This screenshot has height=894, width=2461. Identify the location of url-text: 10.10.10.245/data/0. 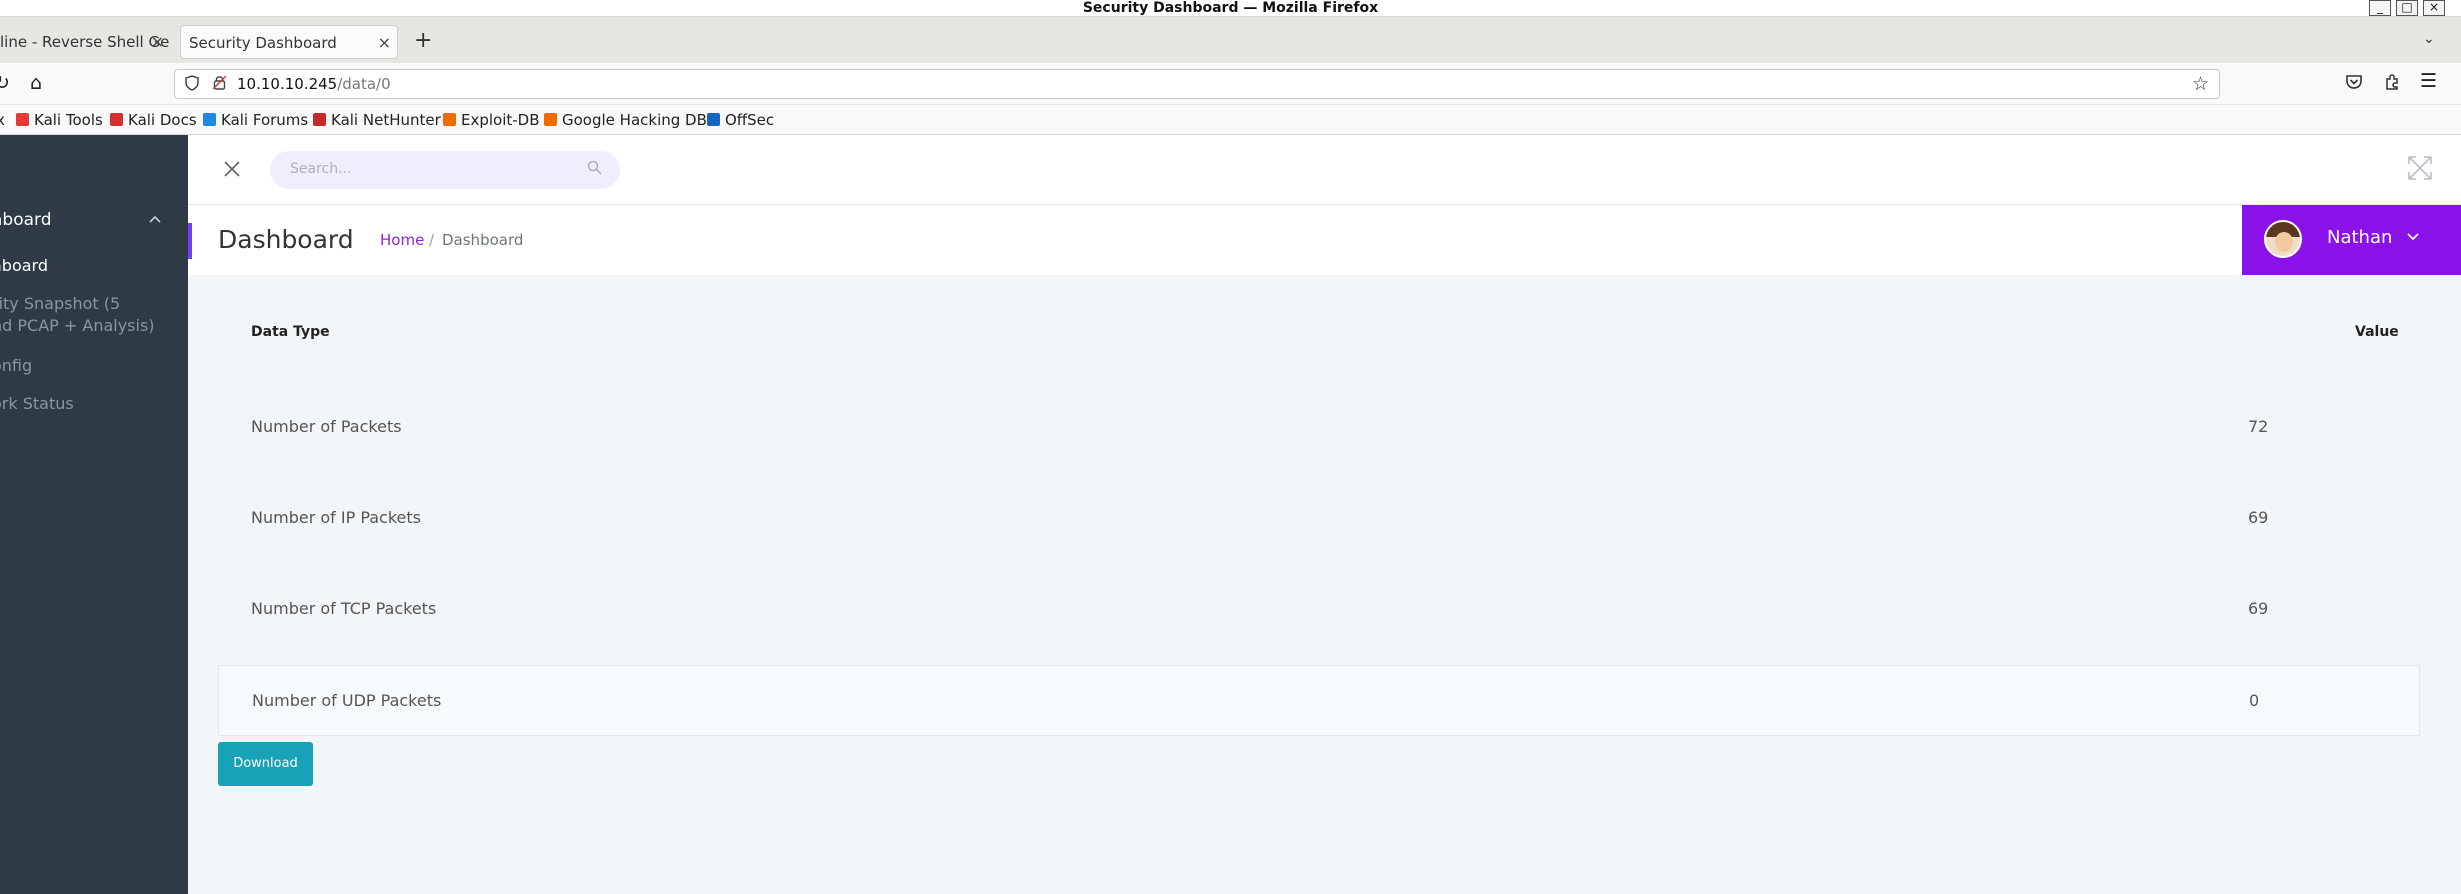
(314, 84).